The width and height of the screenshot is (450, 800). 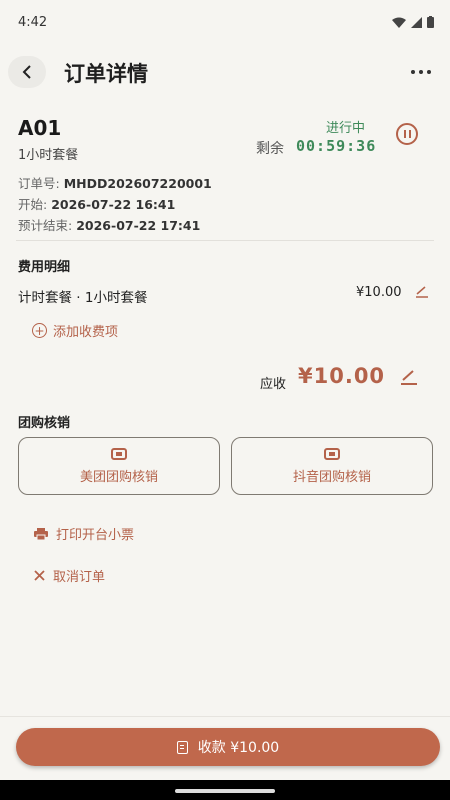 I want to click on print-ticket-label: 打印开台小票, so click(x=95, y=535).